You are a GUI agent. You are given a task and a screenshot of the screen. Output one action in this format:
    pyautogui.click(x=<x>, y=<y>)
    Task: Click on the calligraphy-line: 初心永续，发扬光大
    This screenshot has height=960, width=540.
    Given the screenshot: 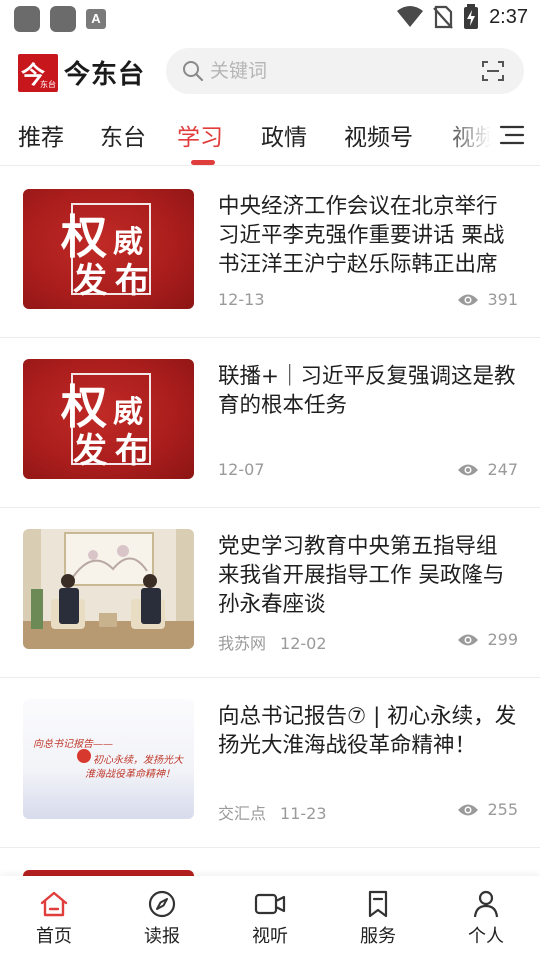 What is the action you would take?
    pyautogui.click(x=138, y=760)
    